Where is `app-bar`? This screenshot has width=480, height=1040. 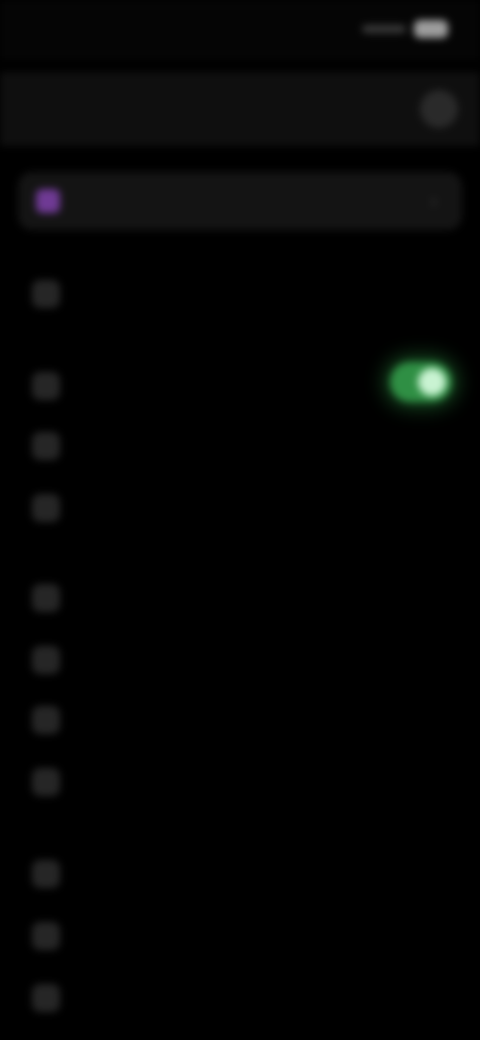
app-bar is located at coordinates (240, 109).